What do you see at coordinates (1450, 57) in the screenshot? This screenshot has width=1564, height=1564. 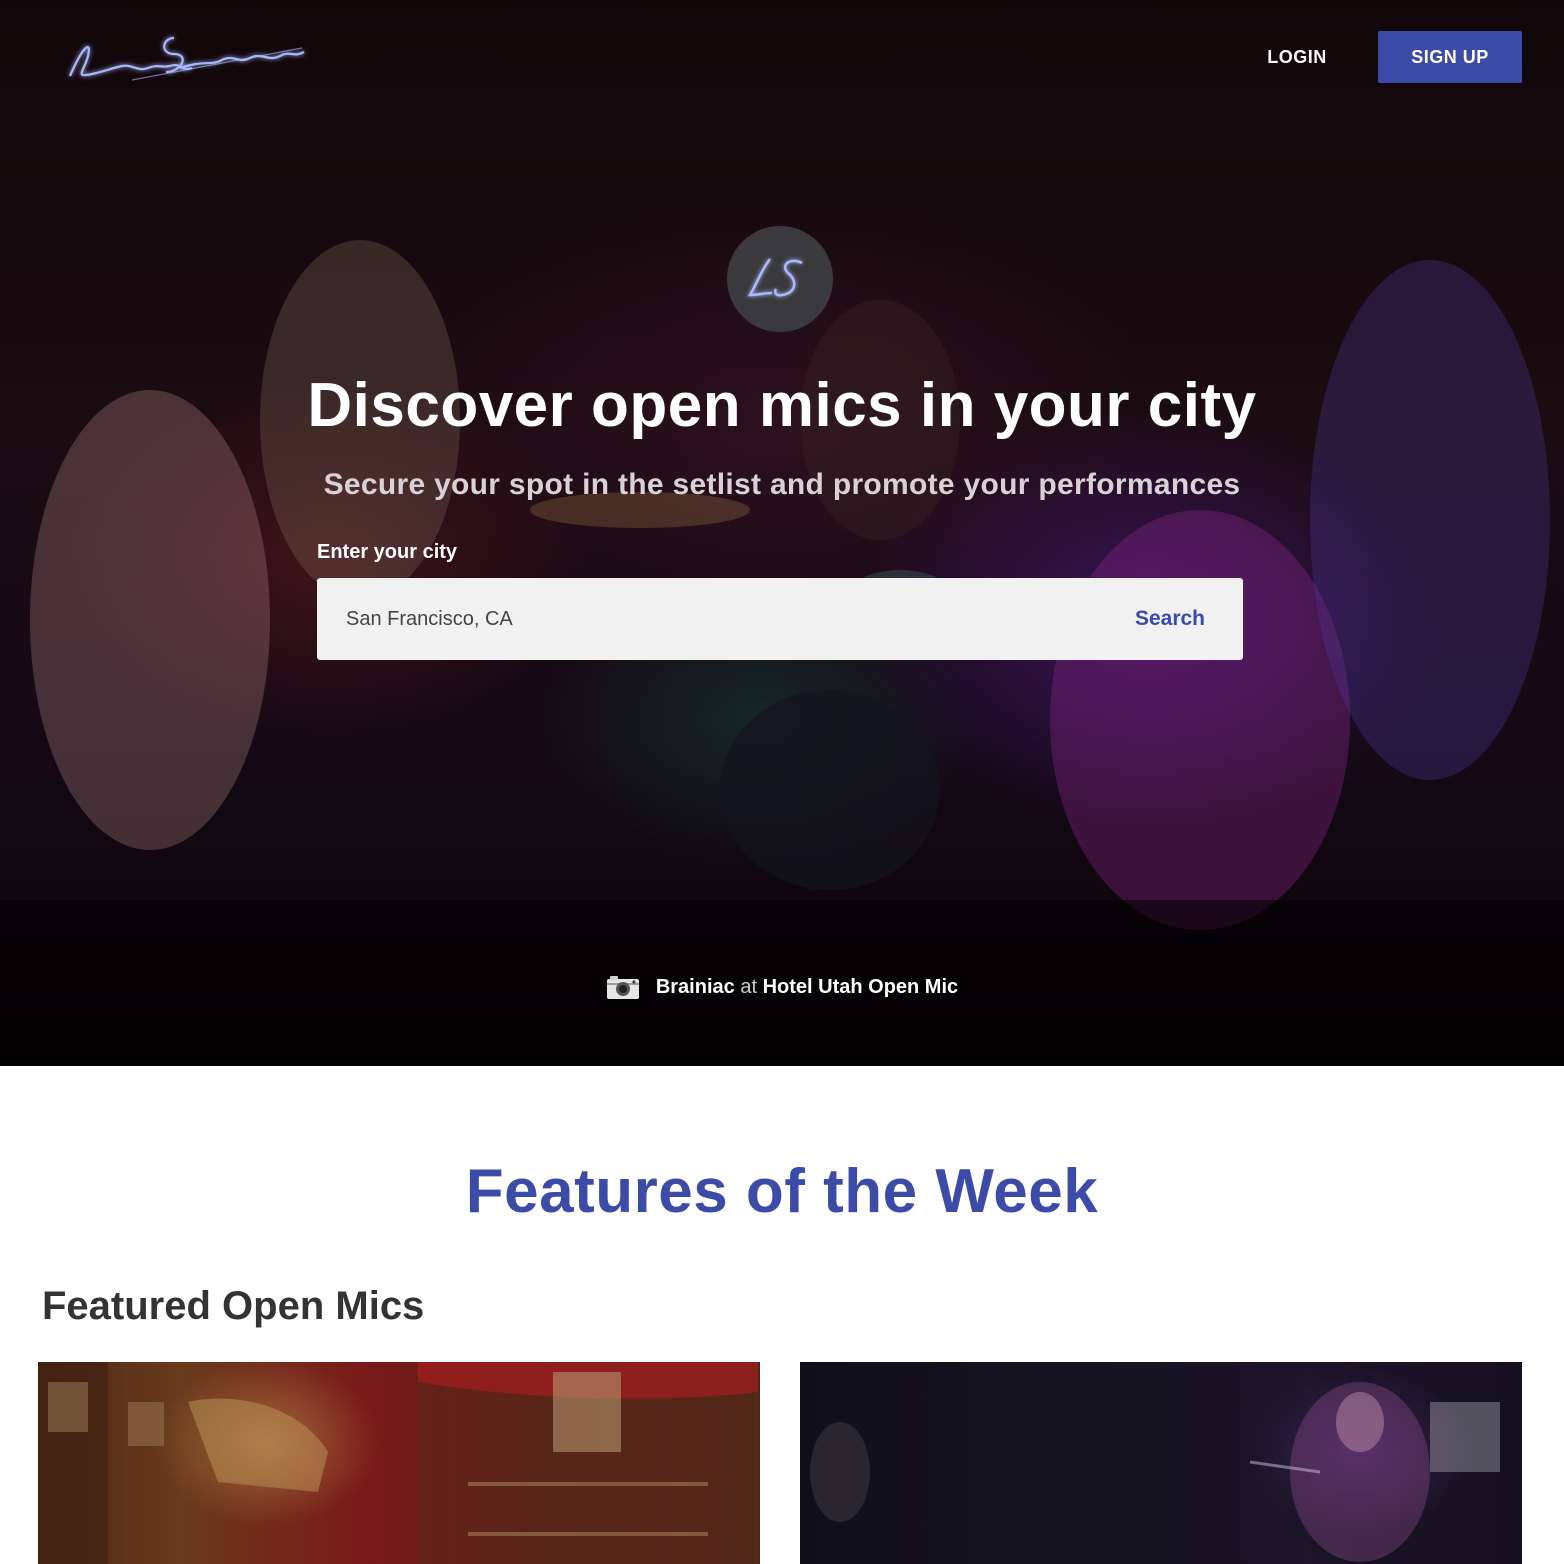 I see `signup-button: SIGN UP` at bounding box center [1450, 57].